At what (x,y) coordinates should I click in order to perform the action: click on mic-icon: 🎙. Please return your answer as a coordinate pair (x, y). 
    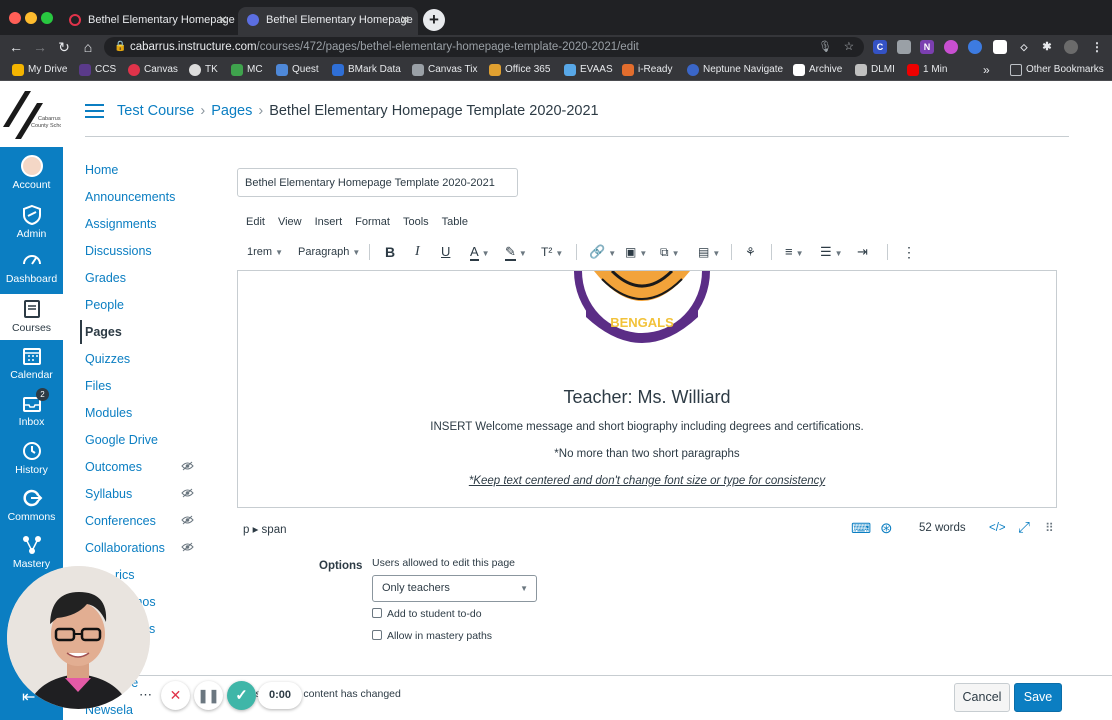
    Looking at the image, I should click on (825, 47).